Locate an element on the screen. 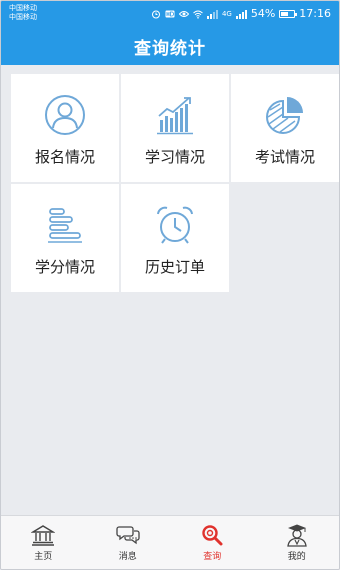 This screenshot has height=570, width=340. tab-profile: 我的 is located at coordinates (297, 542).